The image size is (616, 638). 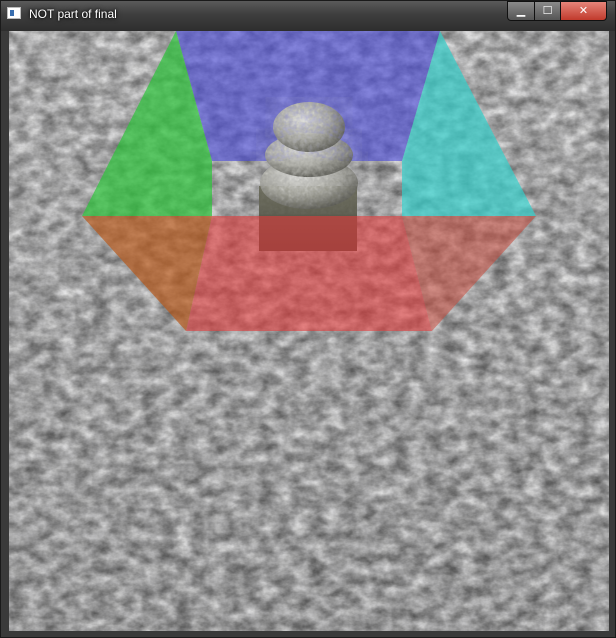 What do you see at coordinates (521, 11) in the screenshot?
I see `minimize-button: ▁` at bounding box center [521, 11].